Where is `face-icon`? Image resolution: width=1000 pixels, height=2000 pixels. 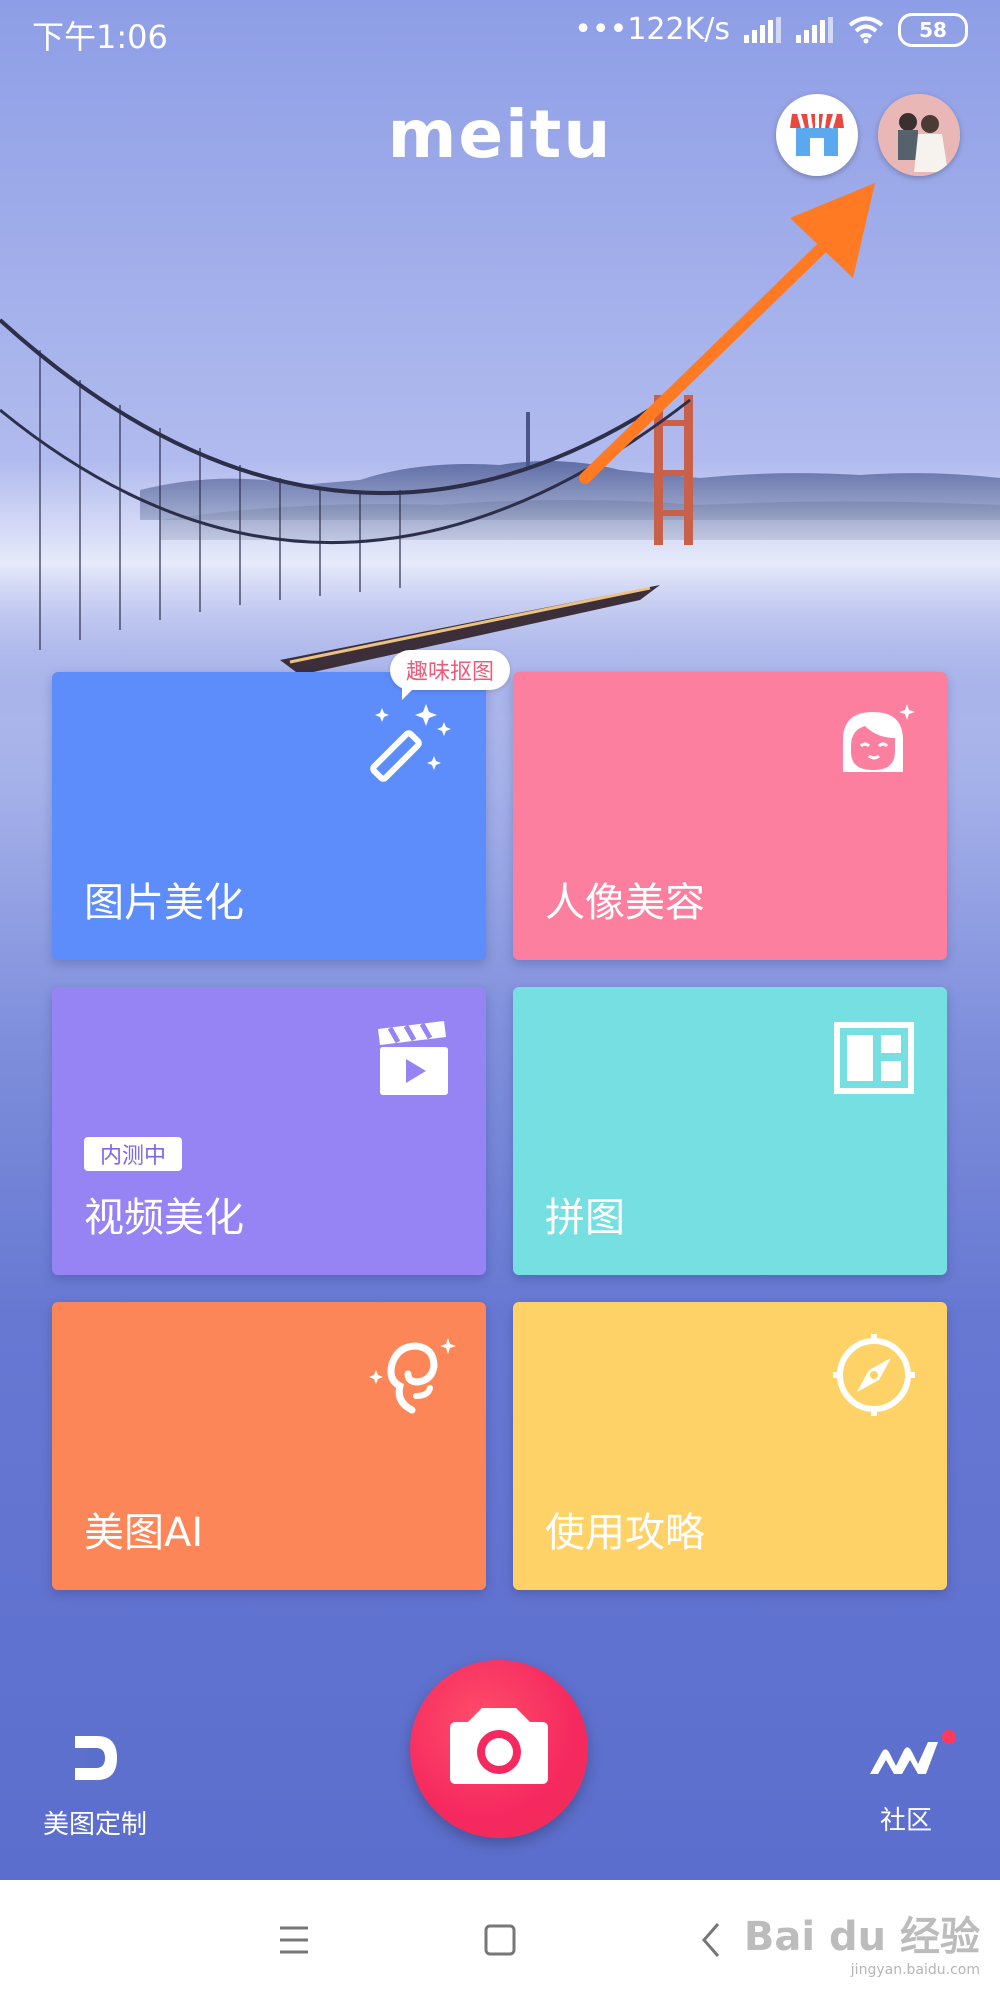 face-icon is located at coordinates (879, 738).